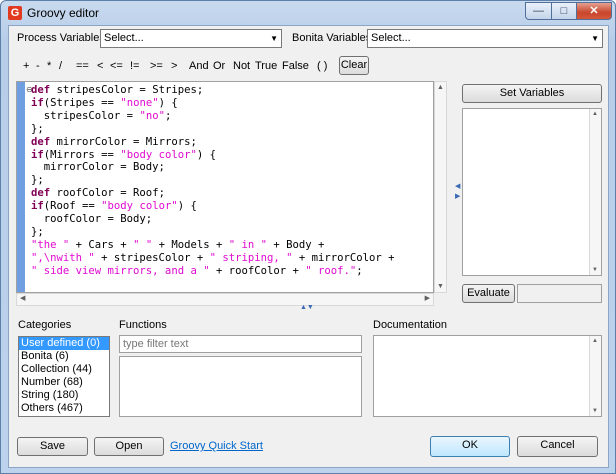 This screenshot has height=474, width=616. I want to click on groovy-icon: G, so click(15, 13).